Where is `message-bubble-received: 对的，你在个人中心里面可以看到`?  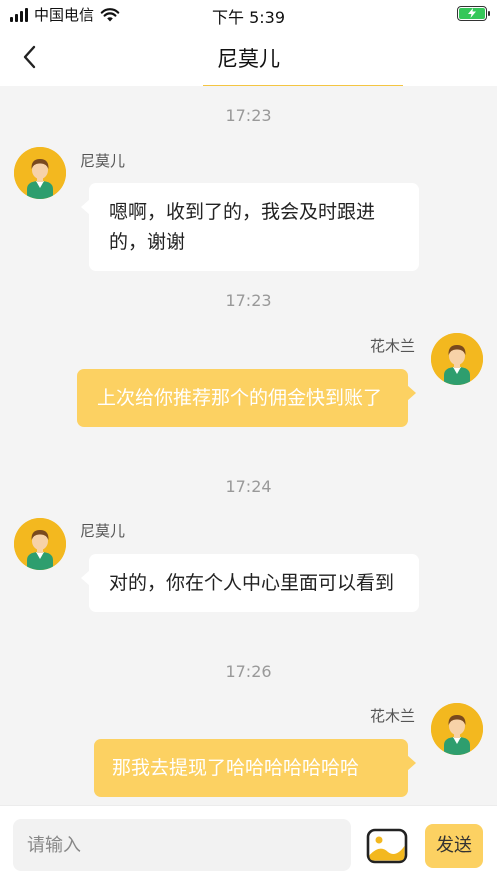 message-bubble-received: 对的，你在个人中心里面可以看到 is located at coordinates (250, 583).